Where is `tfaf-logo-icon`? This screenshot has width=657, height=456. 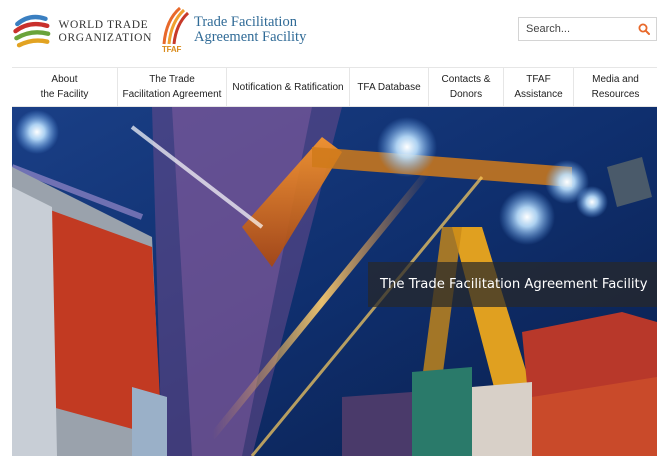 tfaf-logo-icon is located at coordinates (176, 25).